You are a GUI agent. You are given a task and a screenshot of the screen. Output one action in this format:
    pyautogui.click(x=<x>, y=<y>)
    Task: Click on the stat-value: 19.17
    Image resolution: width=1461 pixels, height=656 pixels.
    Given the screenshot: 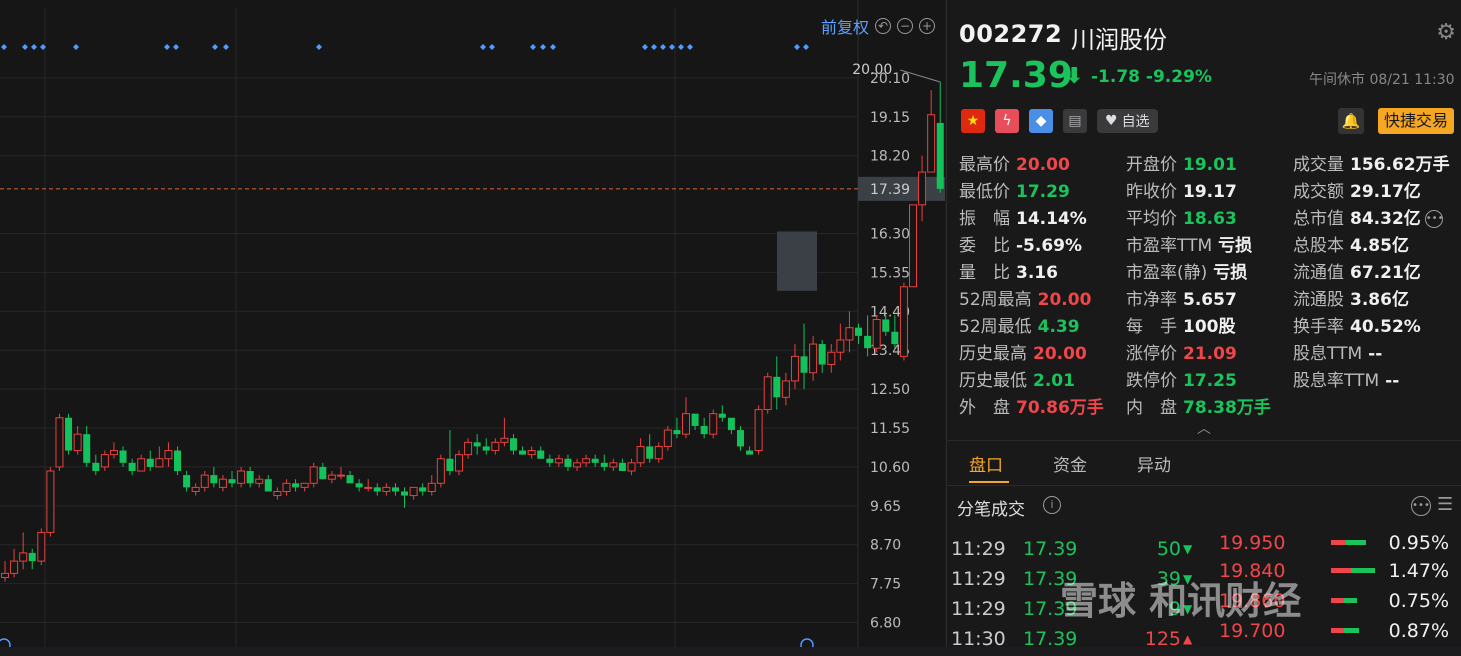 What is the action you would take?
    pyautogui.click(x=1210, y=192)
    